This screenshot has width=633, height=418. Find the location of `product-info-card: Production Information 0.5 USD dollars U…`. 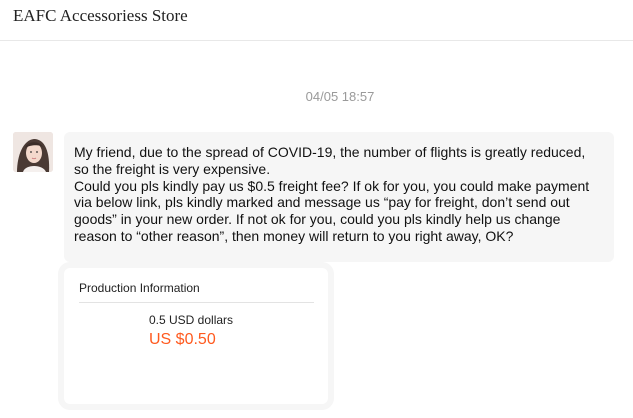

product-info-card: Production Information 0.5 USD dollars U… is located at coordinates (196, 336).